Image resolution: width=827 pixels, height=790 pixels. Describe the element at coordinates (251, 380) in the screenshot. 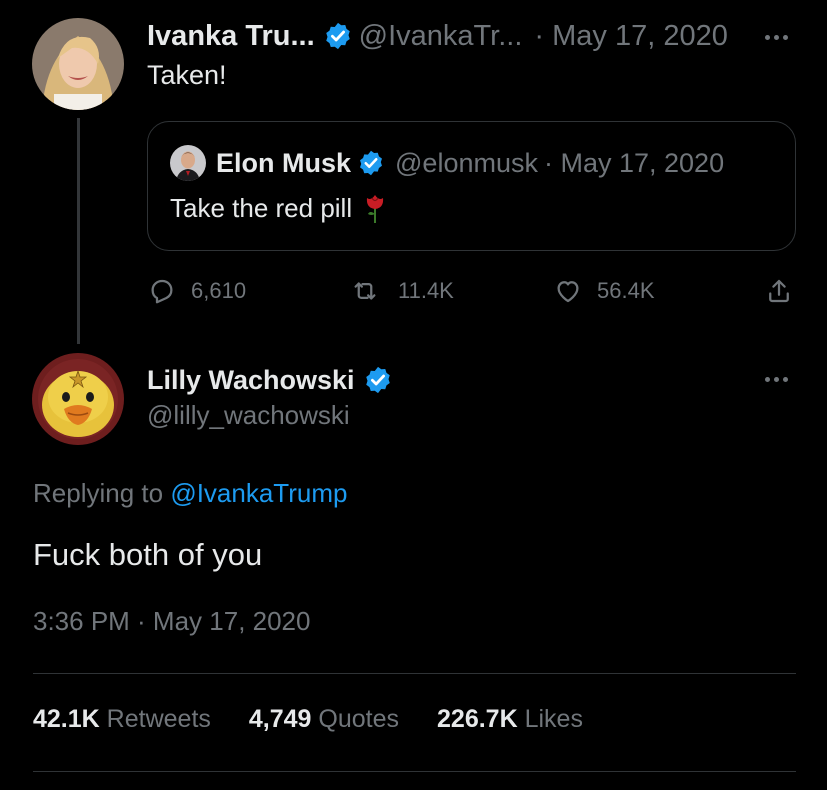

I see `reply-author-name: Lilly Wachowski` at that location.